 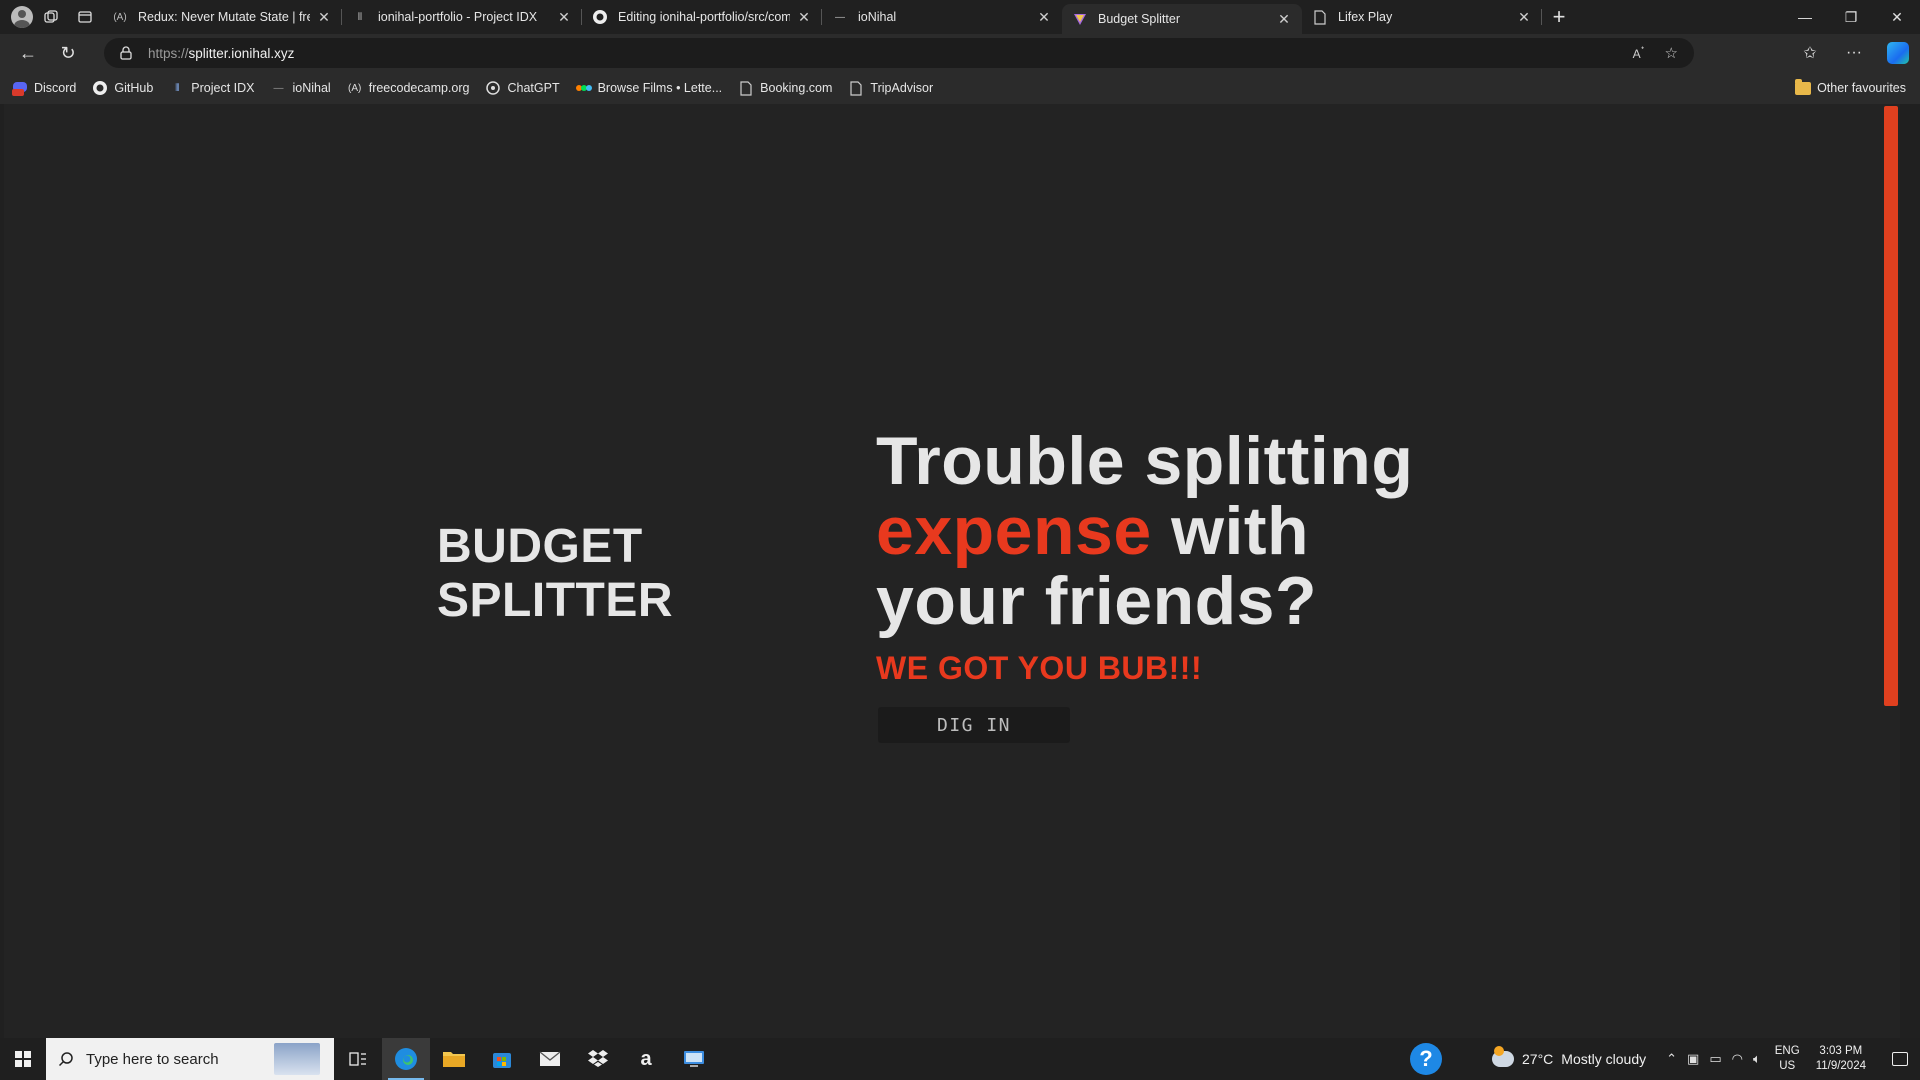 I want to click on more-icon: ···, so click(x=1854, y=52).